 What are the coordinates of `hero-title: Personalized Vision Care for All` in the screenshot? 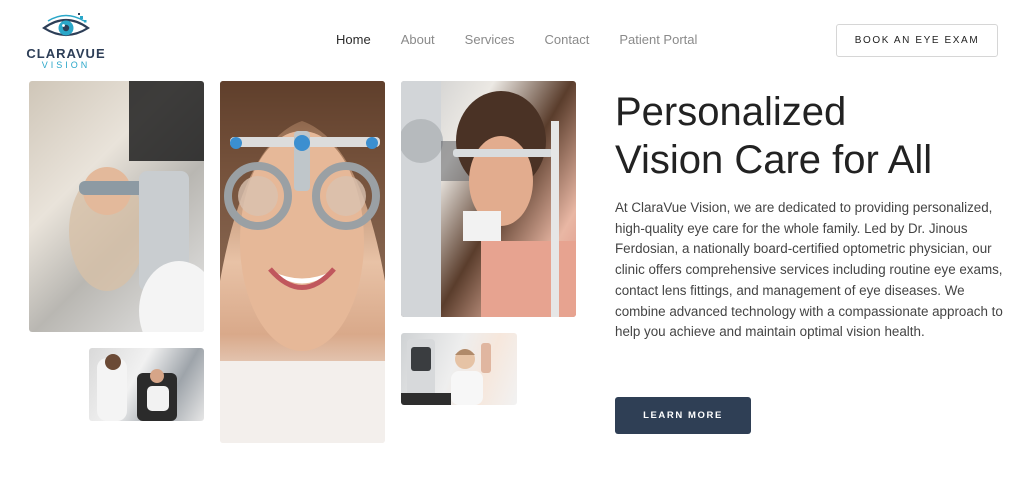 It's located at (805, 136).